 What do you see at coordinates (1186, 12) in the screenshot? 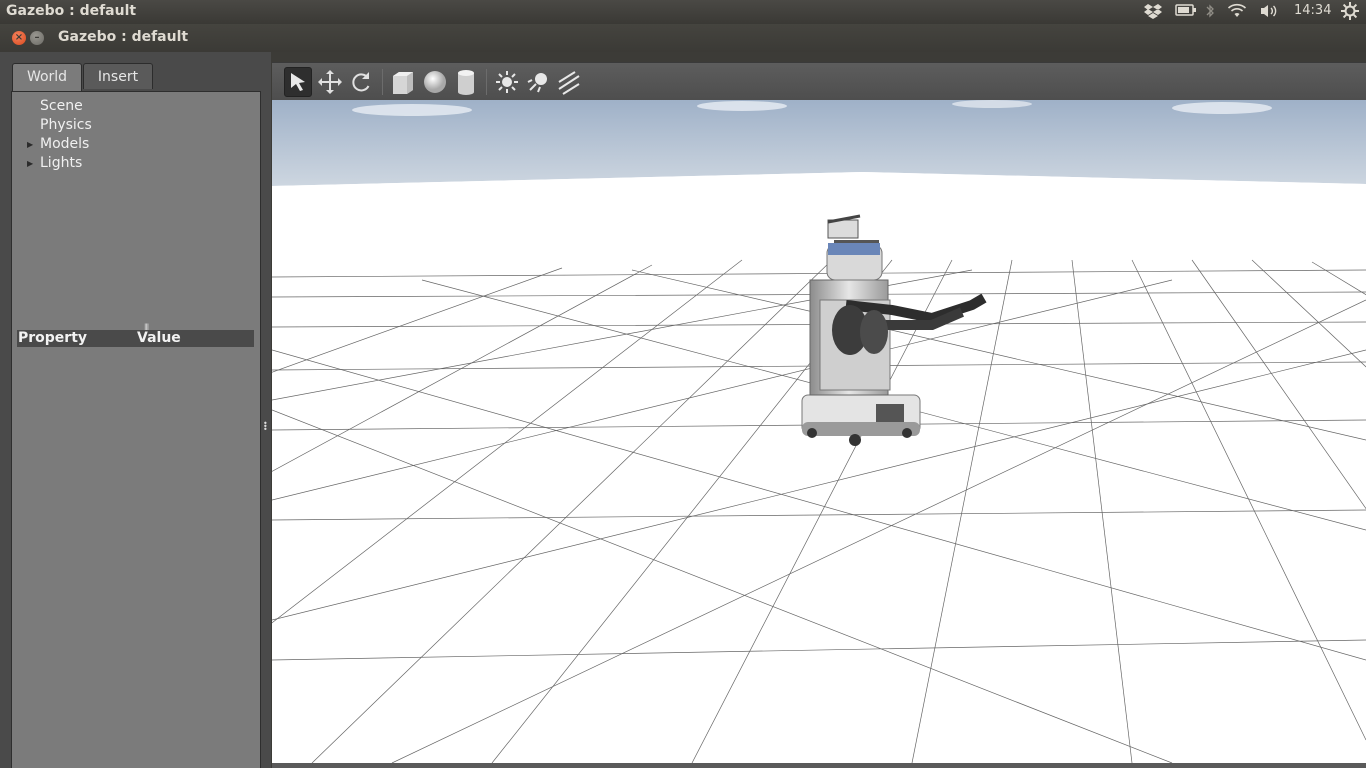
I see `battery-icon` at bounding box center [1186, 12].